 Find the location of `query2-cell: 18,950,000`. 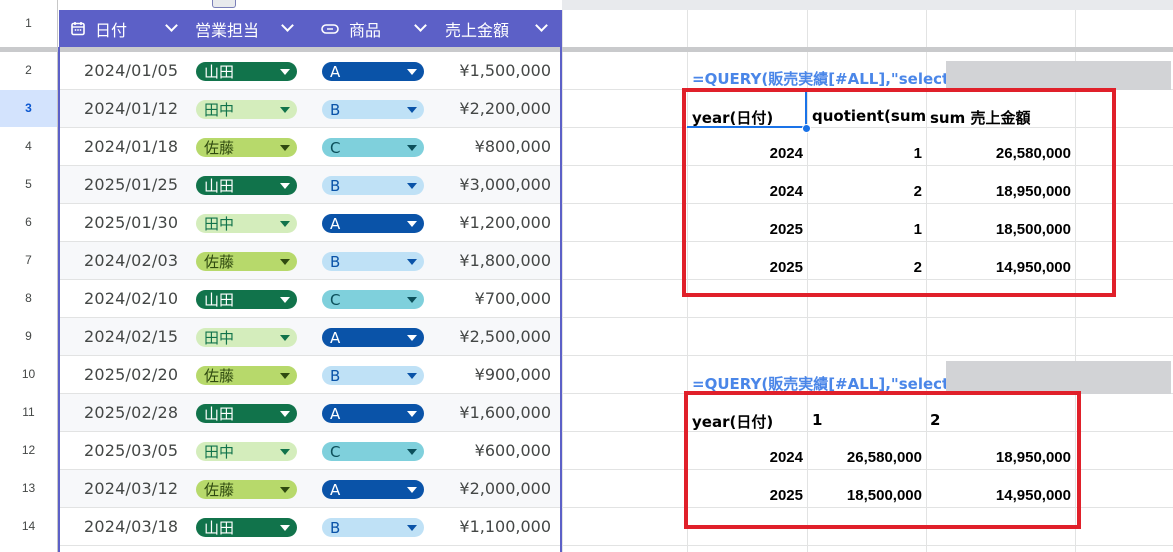

query2-cell: 18,950,000 is located at coordinates (1033, 457).